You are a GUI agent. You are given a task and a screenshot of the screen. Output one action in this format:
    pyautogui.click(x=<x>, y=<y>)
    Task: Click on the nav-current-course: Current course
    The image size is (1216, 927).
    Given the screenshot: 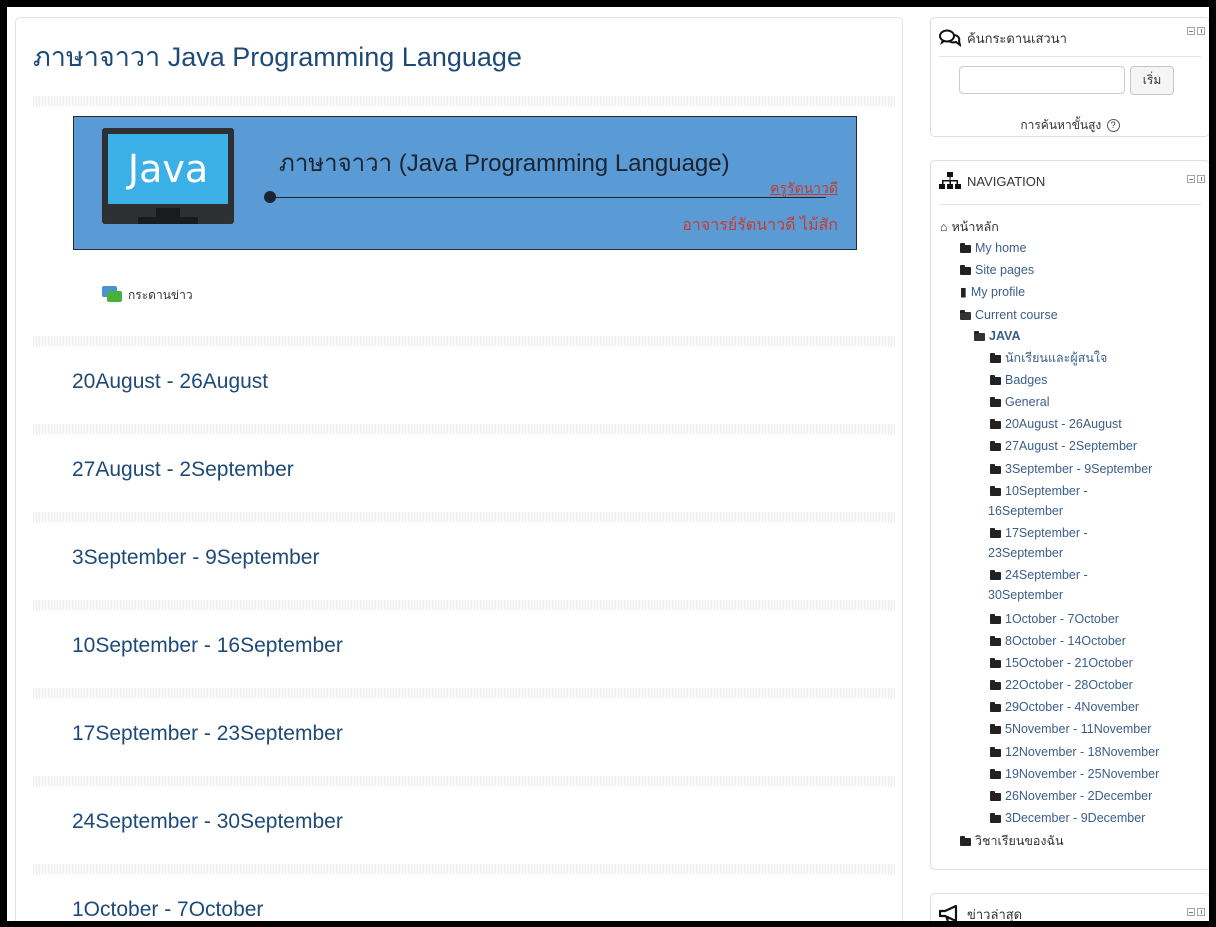 What is the action you would take?
    pyautogui.click(x=1009, y=315)
    